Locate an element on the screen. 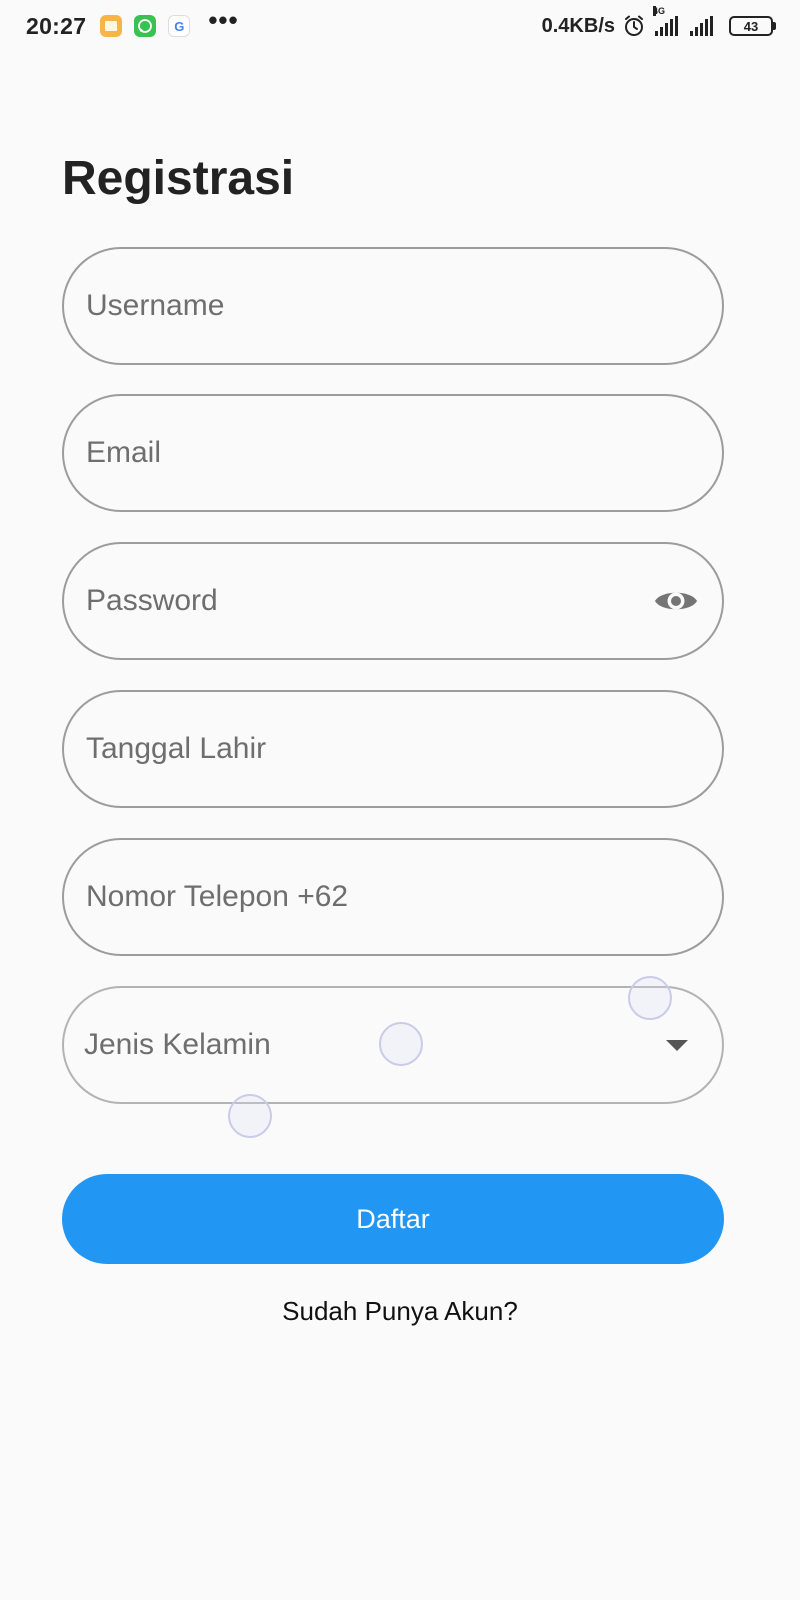  signal-icon is located at coordinates (702, 26).